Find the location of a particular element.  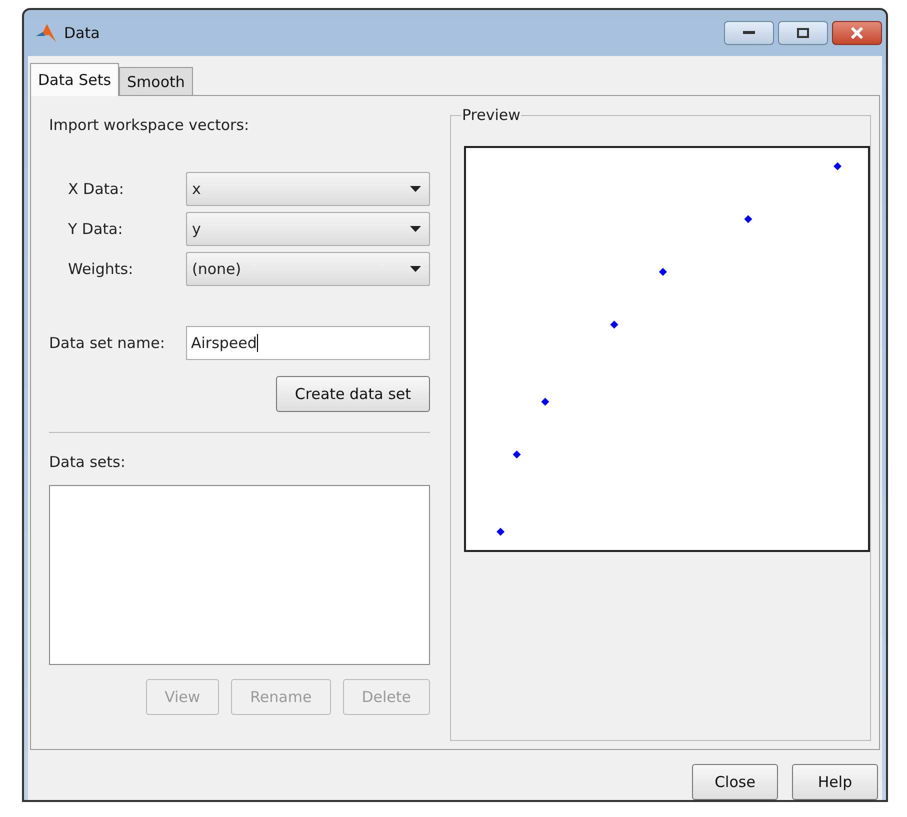

maximize-icon is located at coordinates (803, 33).